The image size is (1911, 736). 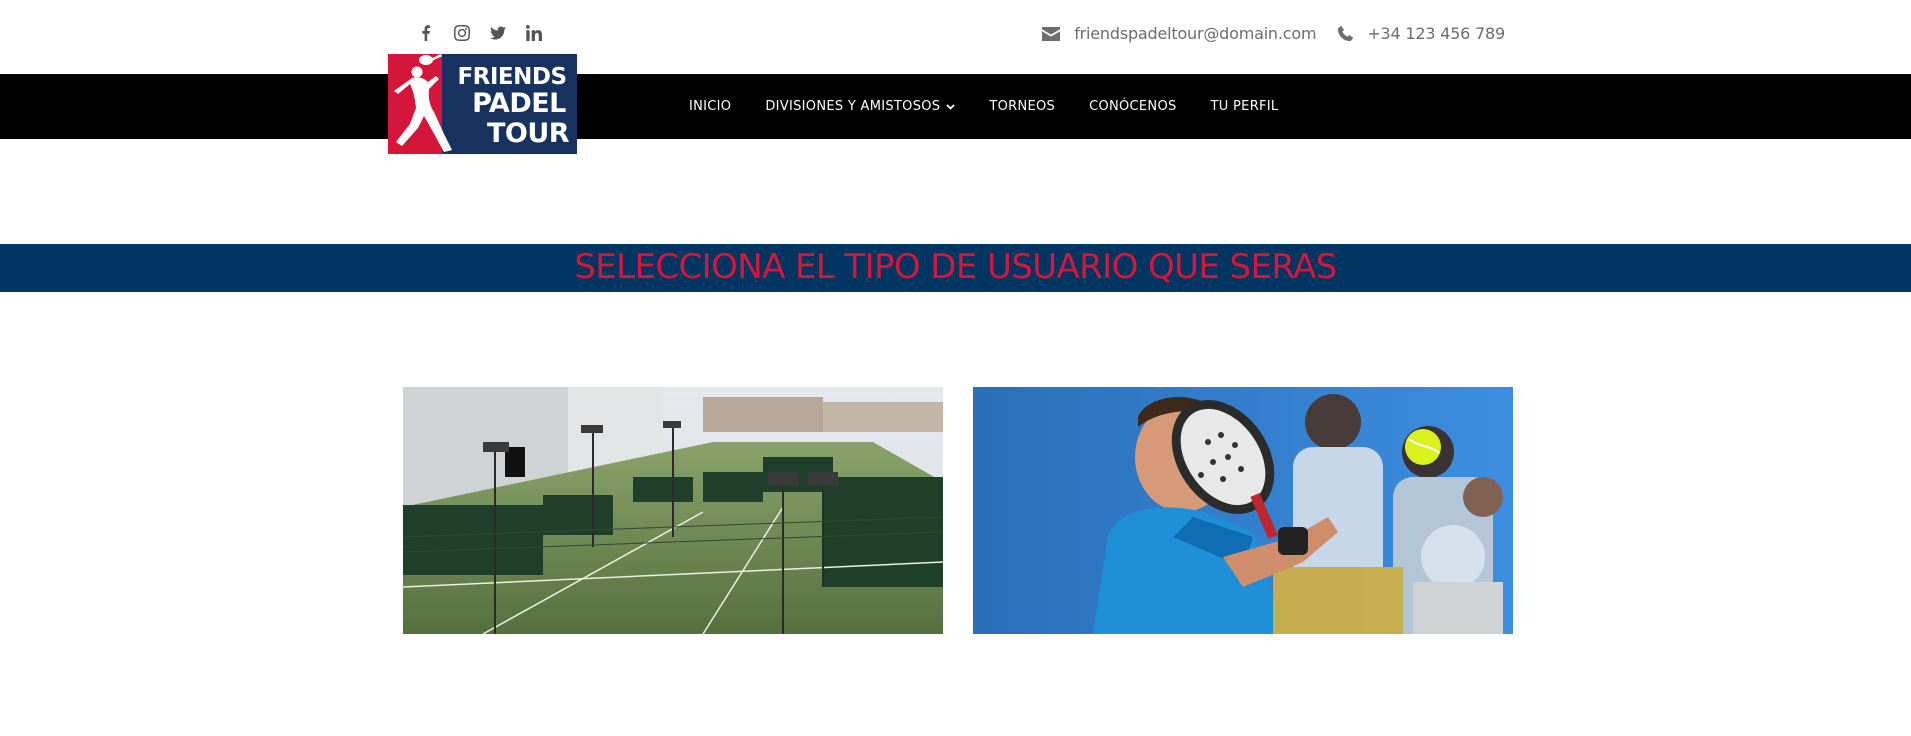 I want to click on linkedin-link, so click(x=534, y=33).